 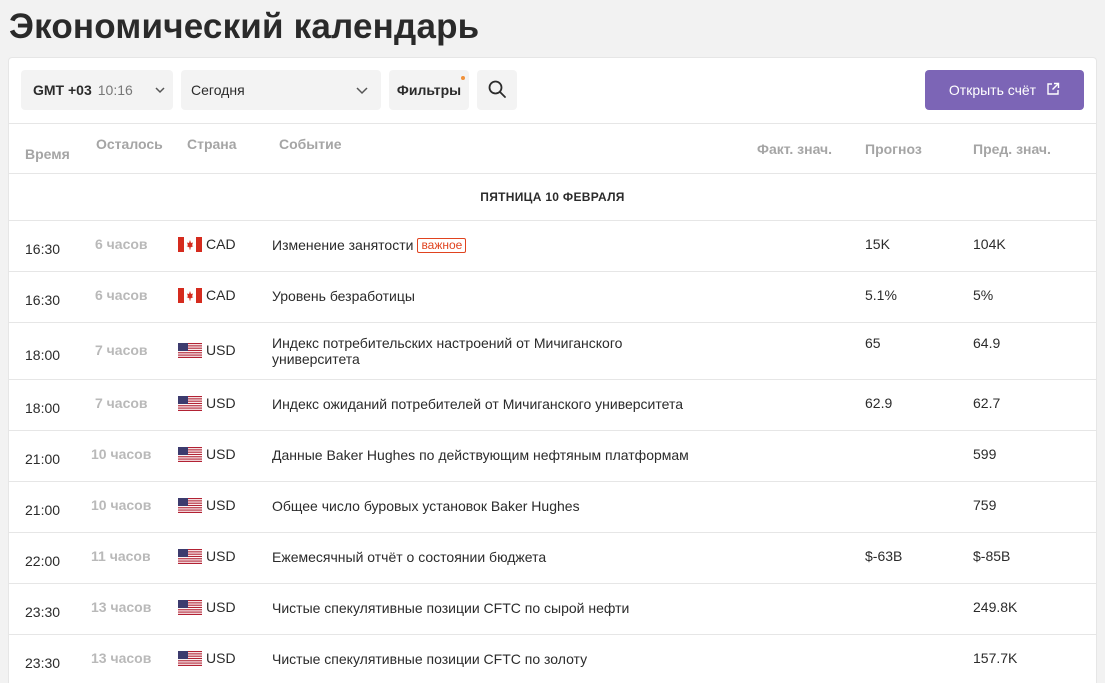 I want to click on timezone-select: GMT +03 10:16, so click(x=97, y=90).